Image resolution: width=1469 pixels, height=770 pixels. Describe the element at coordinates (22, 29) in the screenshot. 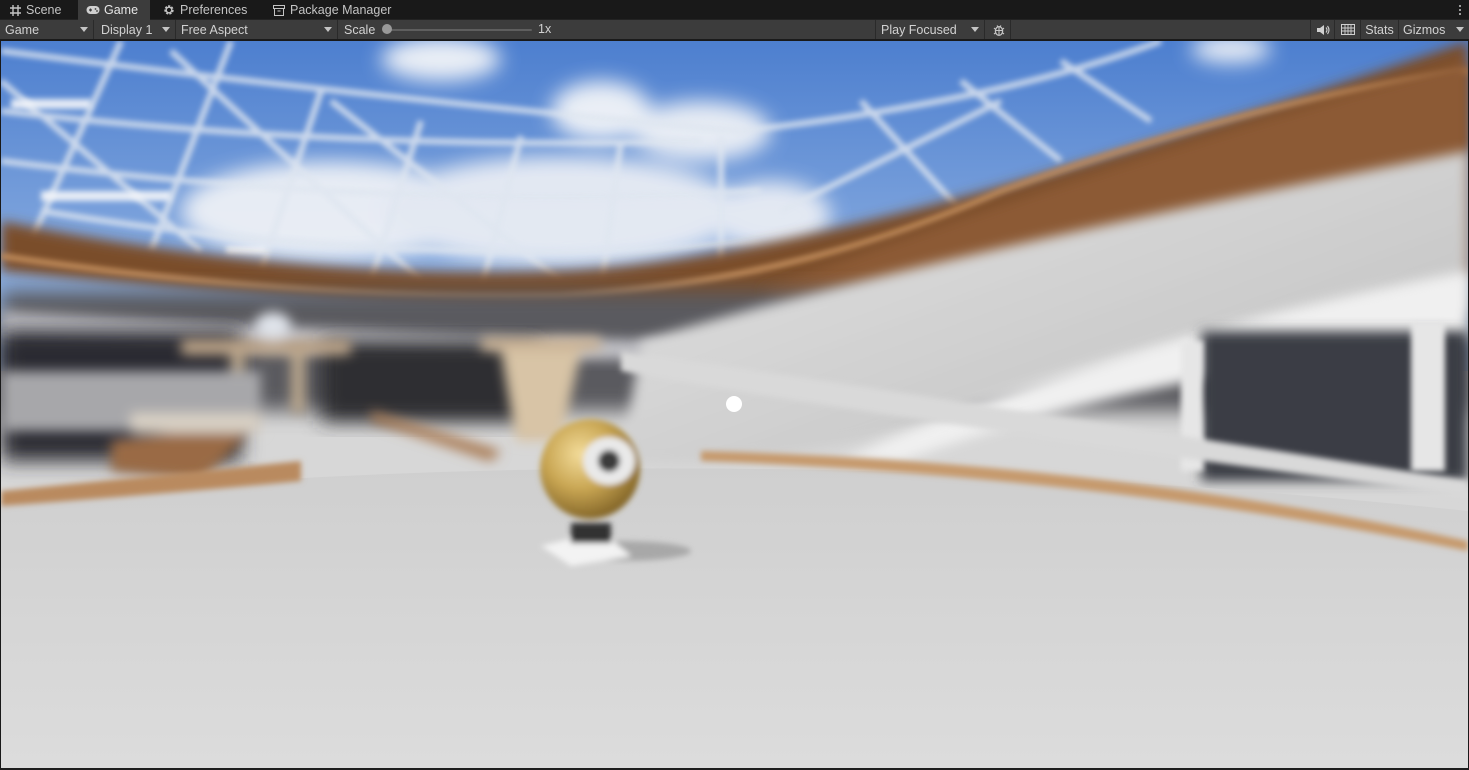

I see `view-mode-label: Game` at that location.